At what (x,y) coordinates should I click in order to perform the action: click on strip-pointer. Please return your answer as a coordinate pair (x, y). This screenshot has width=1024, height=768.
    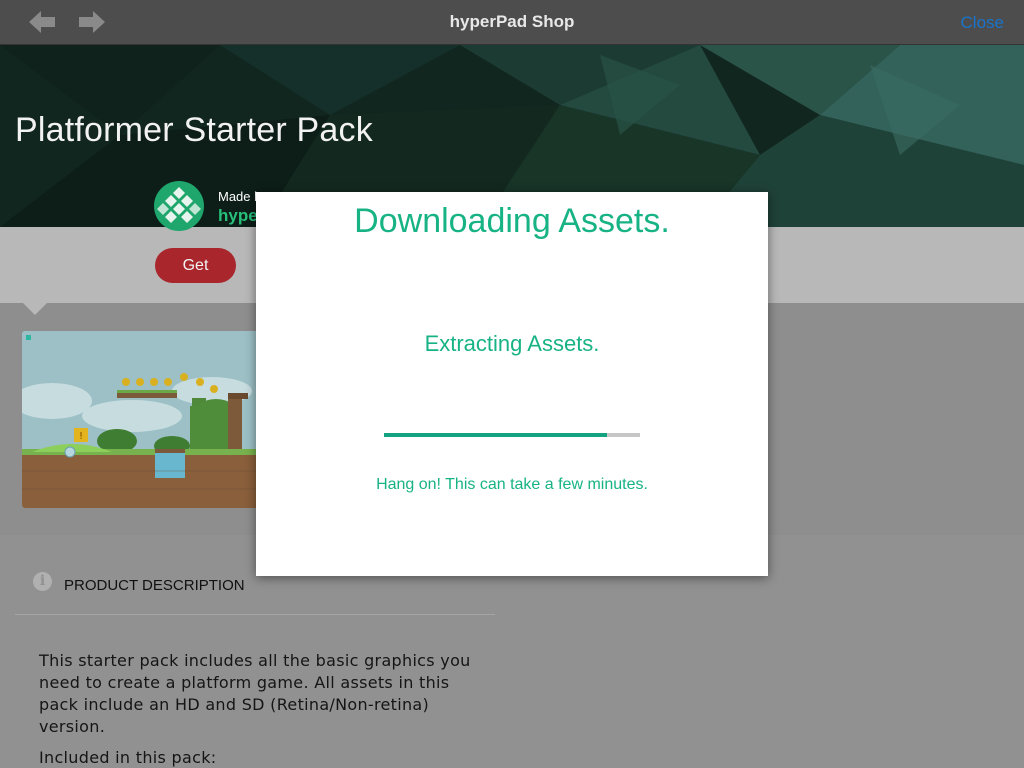
    Looking at the image, I should click on (35, 309).